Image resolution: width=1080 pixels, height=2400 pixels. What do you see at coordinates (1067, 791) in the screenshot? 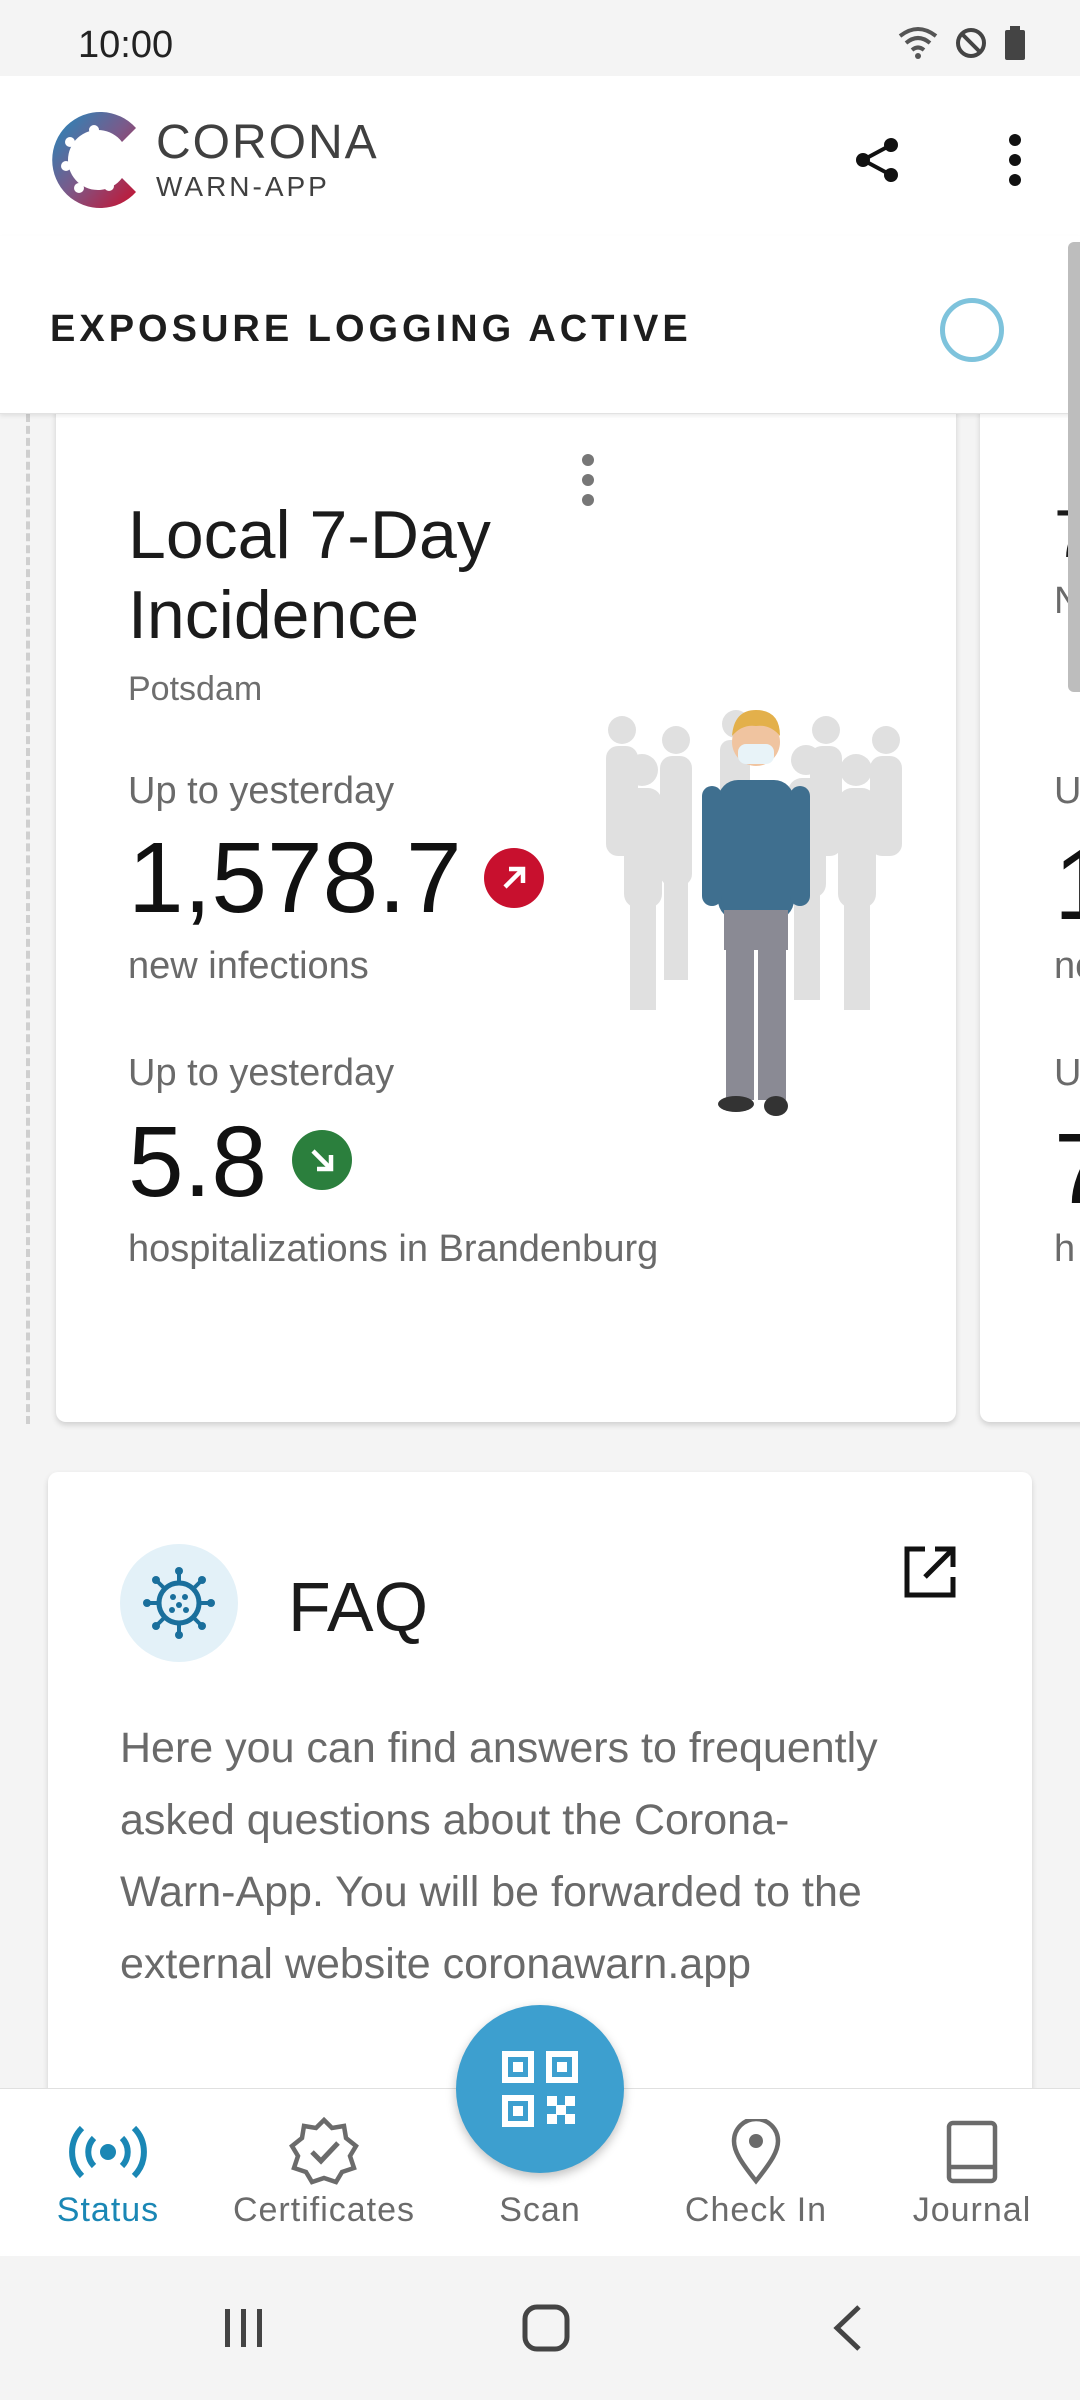
I see `next-card-label-1: U` at bounding box center [1067, 791].